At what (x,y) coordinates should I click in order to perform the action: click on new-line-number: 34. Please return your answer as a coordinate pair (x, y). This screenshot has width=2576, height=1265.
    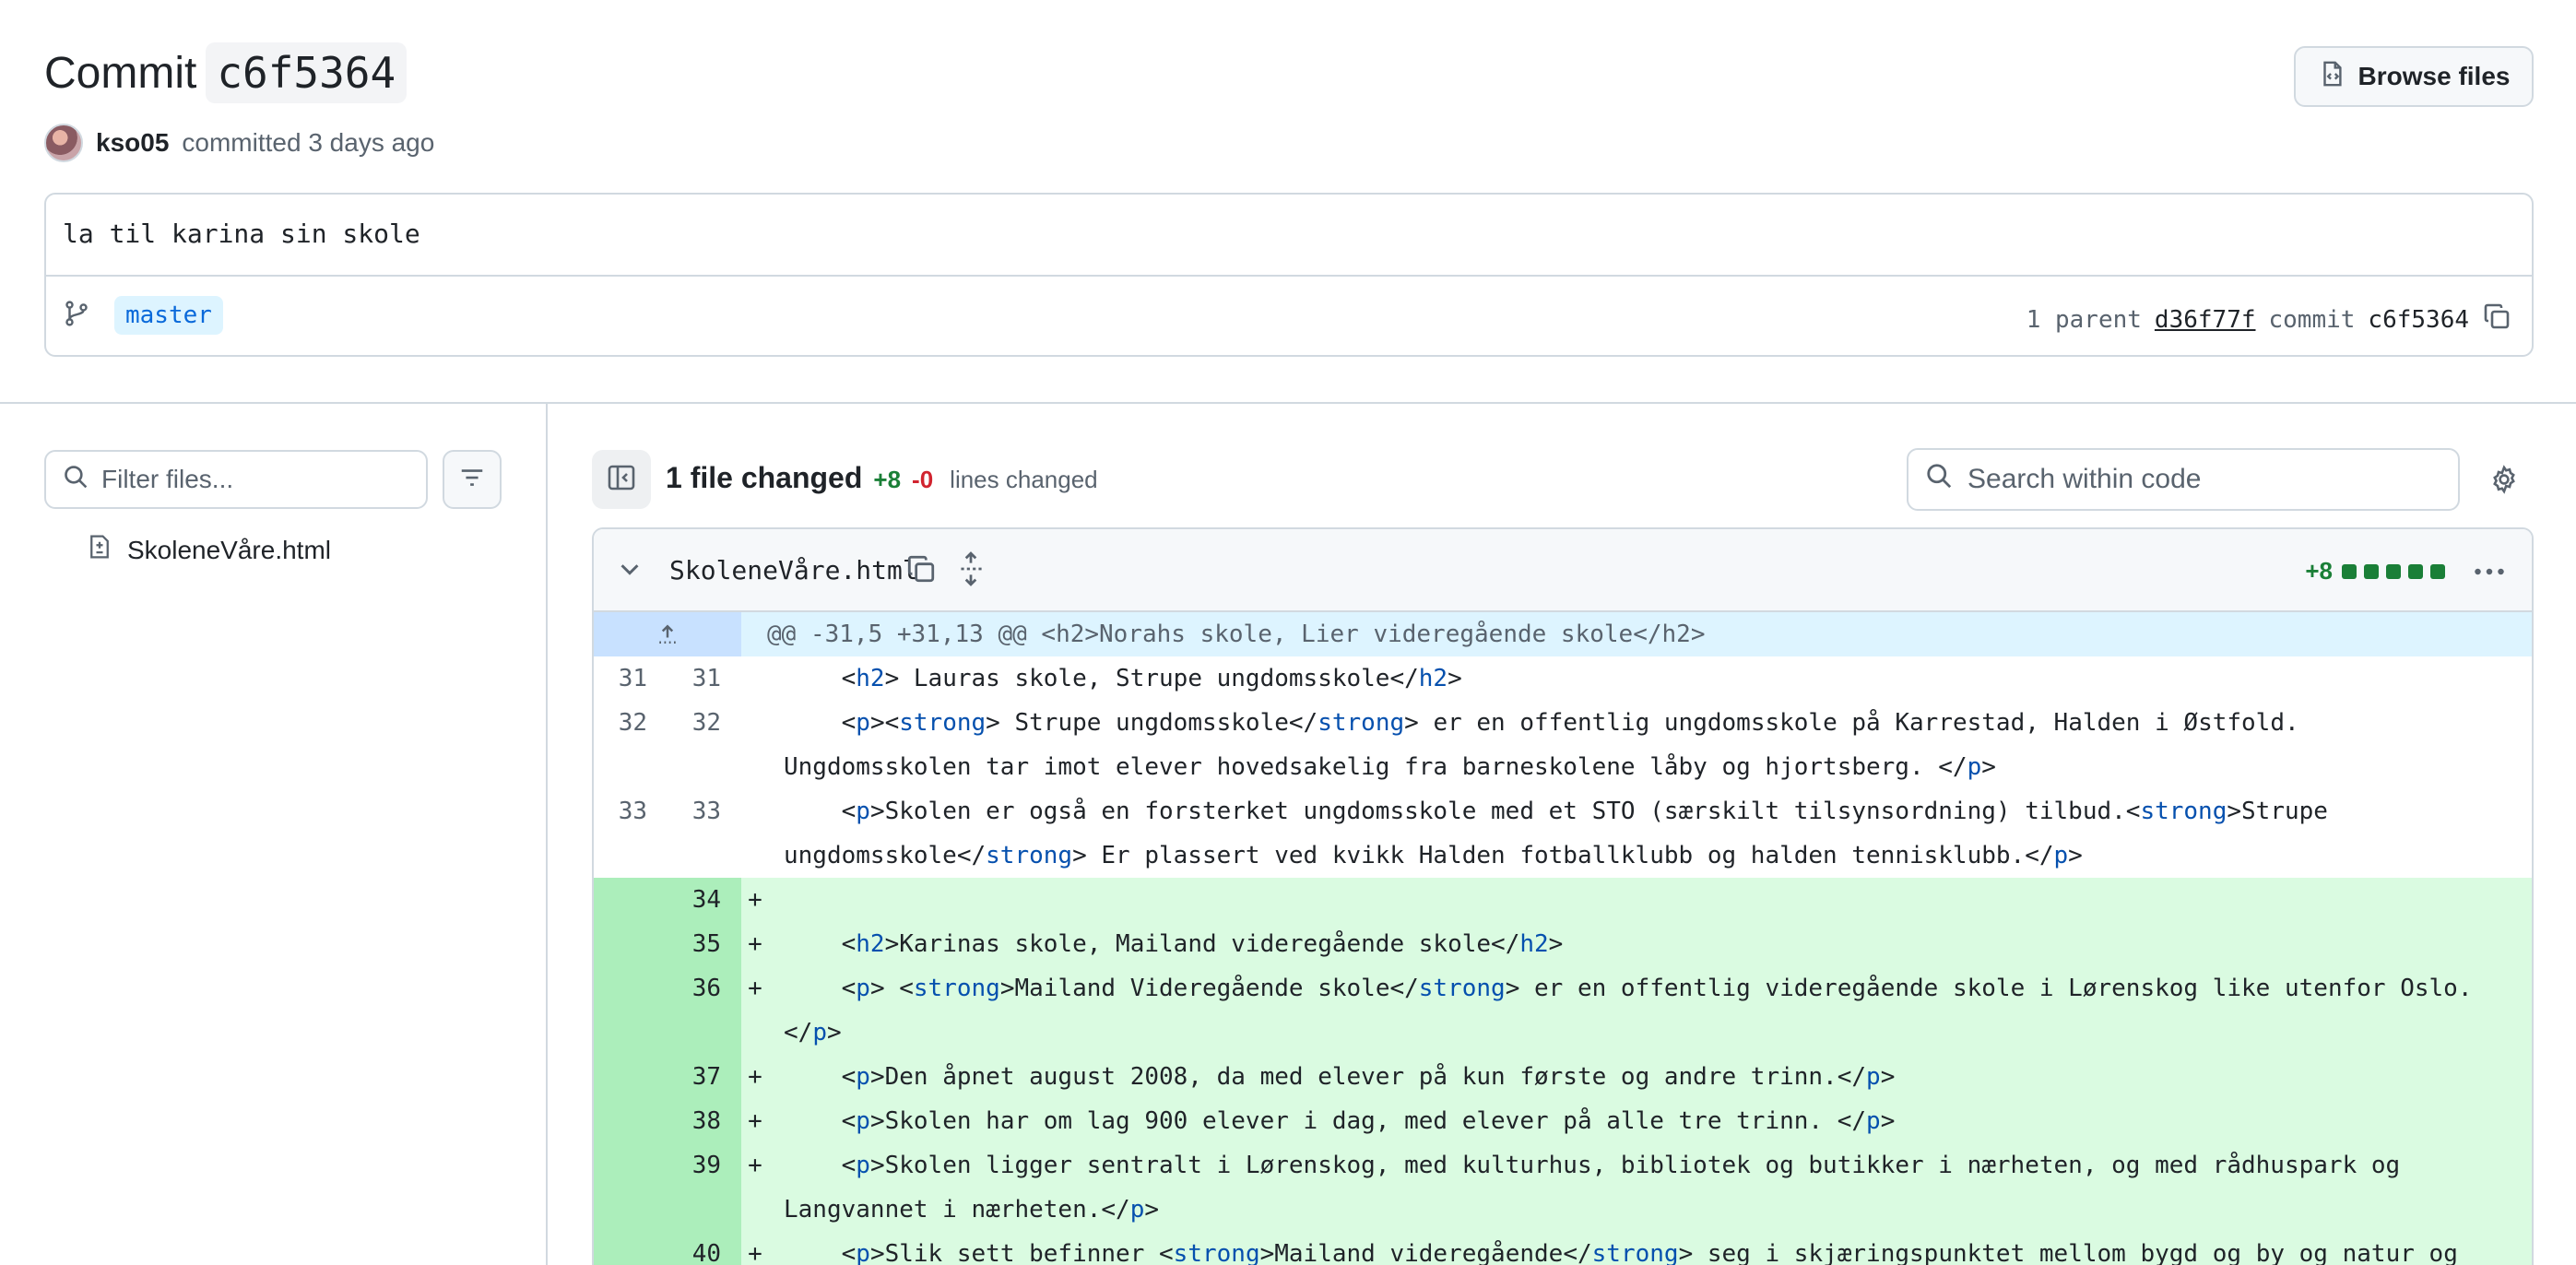
    Looking at the image, I should click on (704, 900).